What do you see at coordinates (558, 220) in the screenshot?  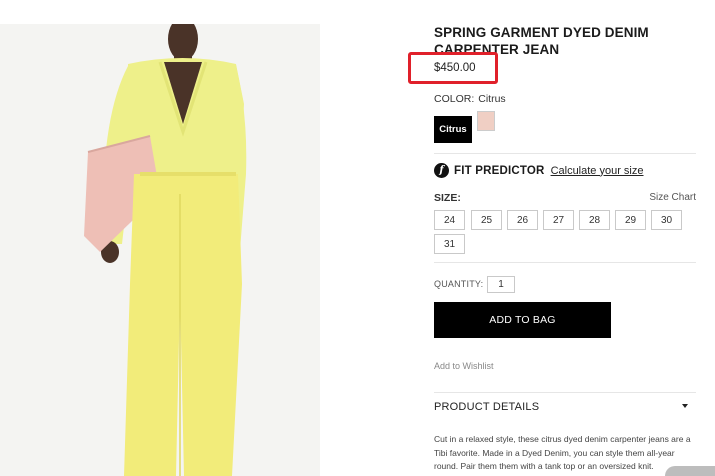 I see `size-option-27: 27` at bounding box center [558, 220].